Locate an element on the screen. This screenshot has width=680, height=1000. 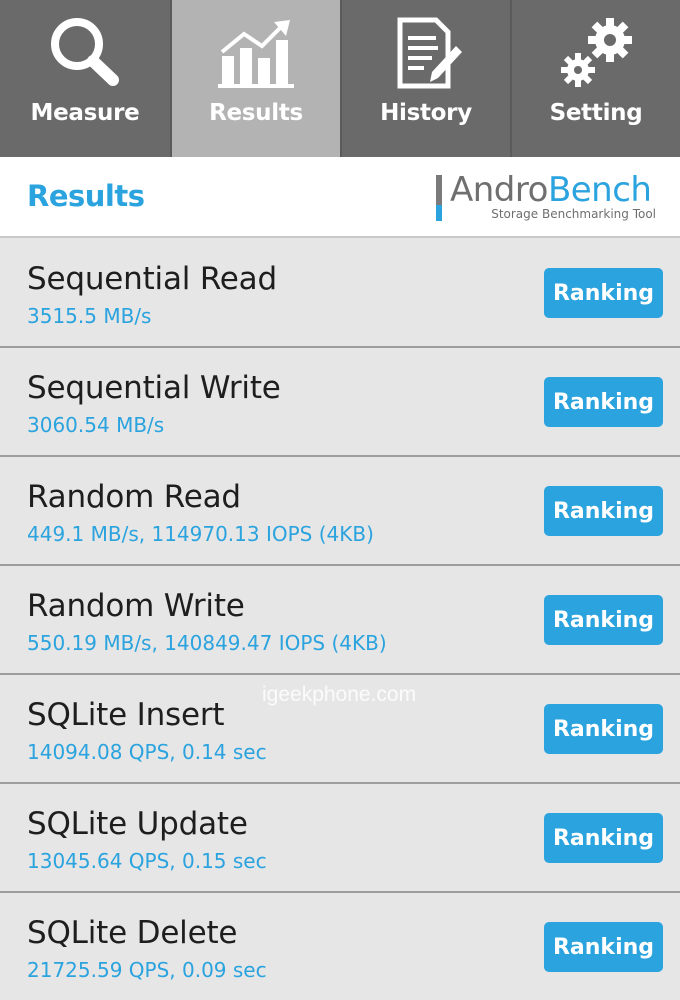
tab-history: History is located at coordinates (425, 78).